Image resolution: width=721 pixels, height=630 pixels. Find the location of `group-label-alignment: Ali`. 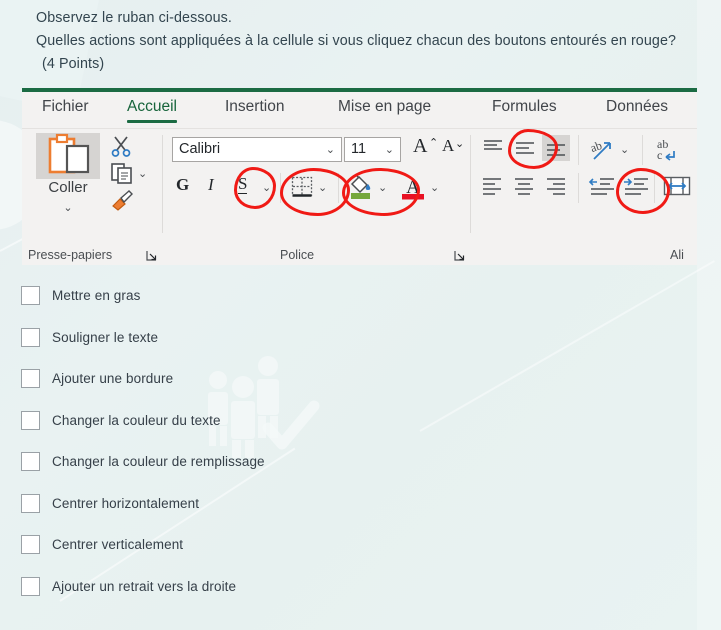

group-label-alignment: Ali is located at coordinates (677, 255).